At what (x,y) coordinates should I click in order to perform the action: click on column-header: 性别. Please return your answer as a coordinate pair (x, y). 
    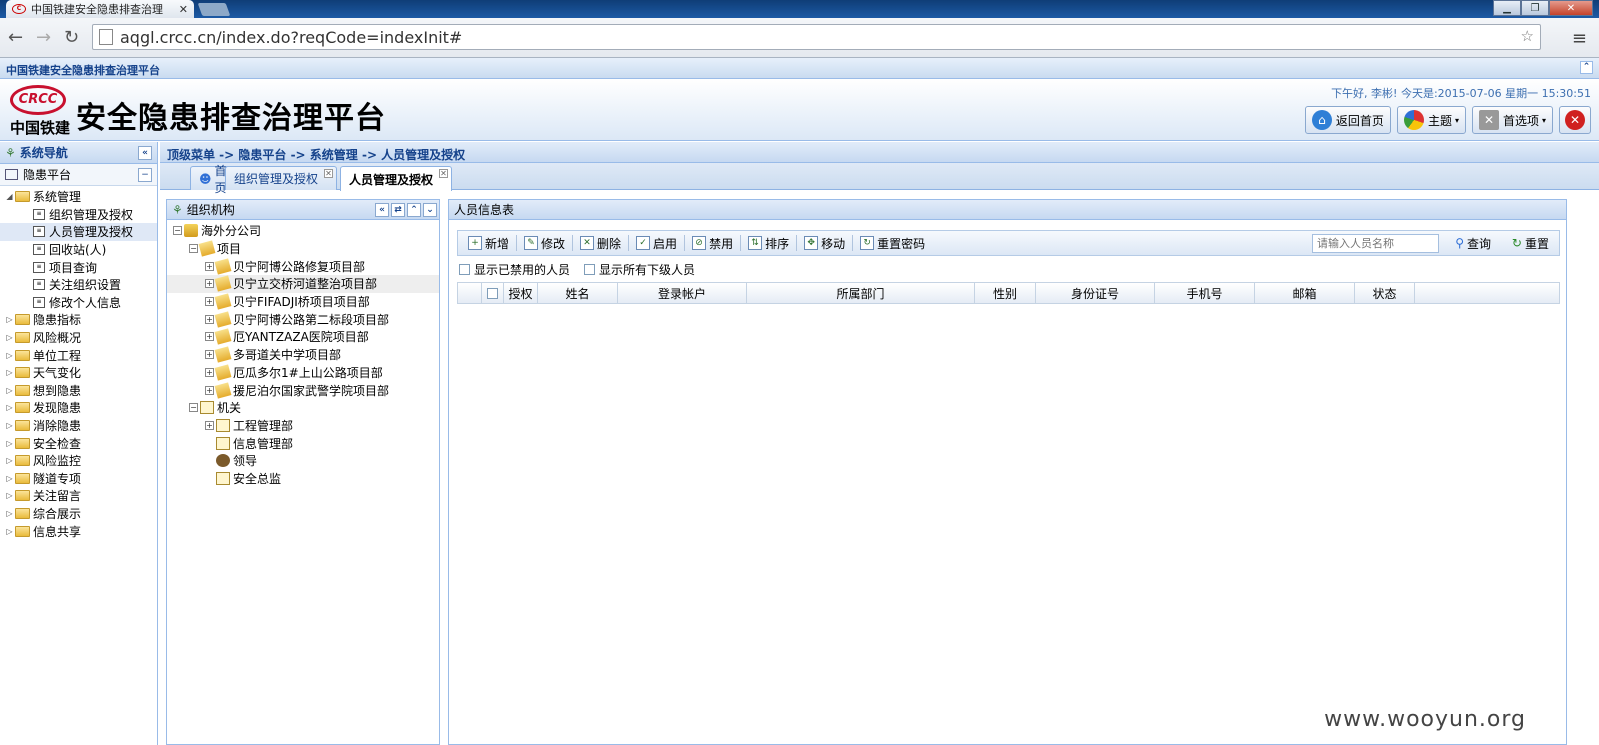
    Looking at the image, I should click on (1005, 293).